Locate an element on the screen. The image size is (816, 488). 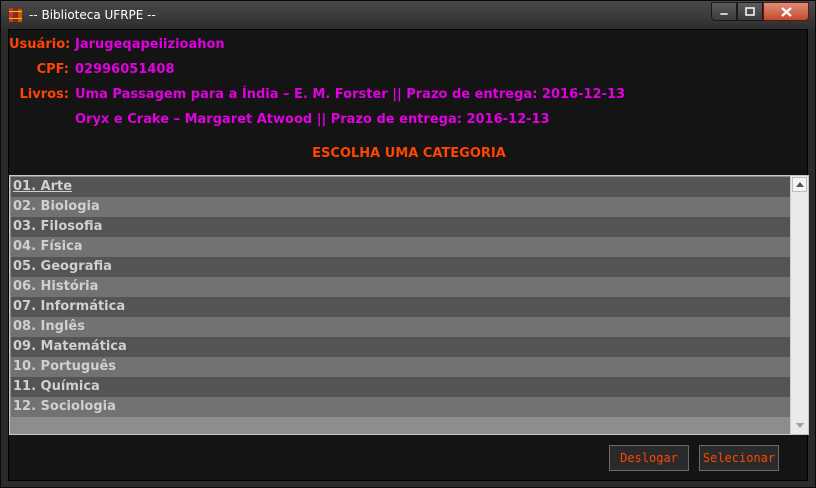
list-item-label: 10. Português is located at coordinates (65, 366).